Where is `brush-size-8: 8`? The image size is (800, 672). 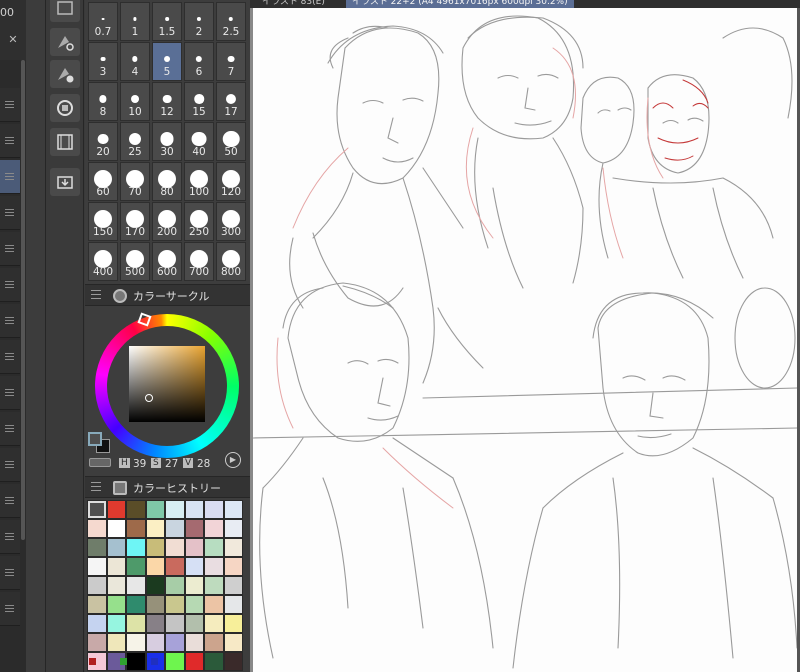 brush-size-8: 8 is located at coordinates (103, 101).